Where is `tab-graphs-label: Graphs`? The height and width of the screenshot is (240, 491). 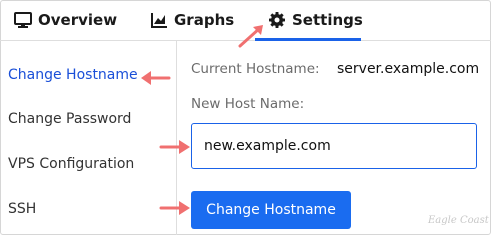
tab-graphs-label: Graphs is located at coordinates (204, 20).